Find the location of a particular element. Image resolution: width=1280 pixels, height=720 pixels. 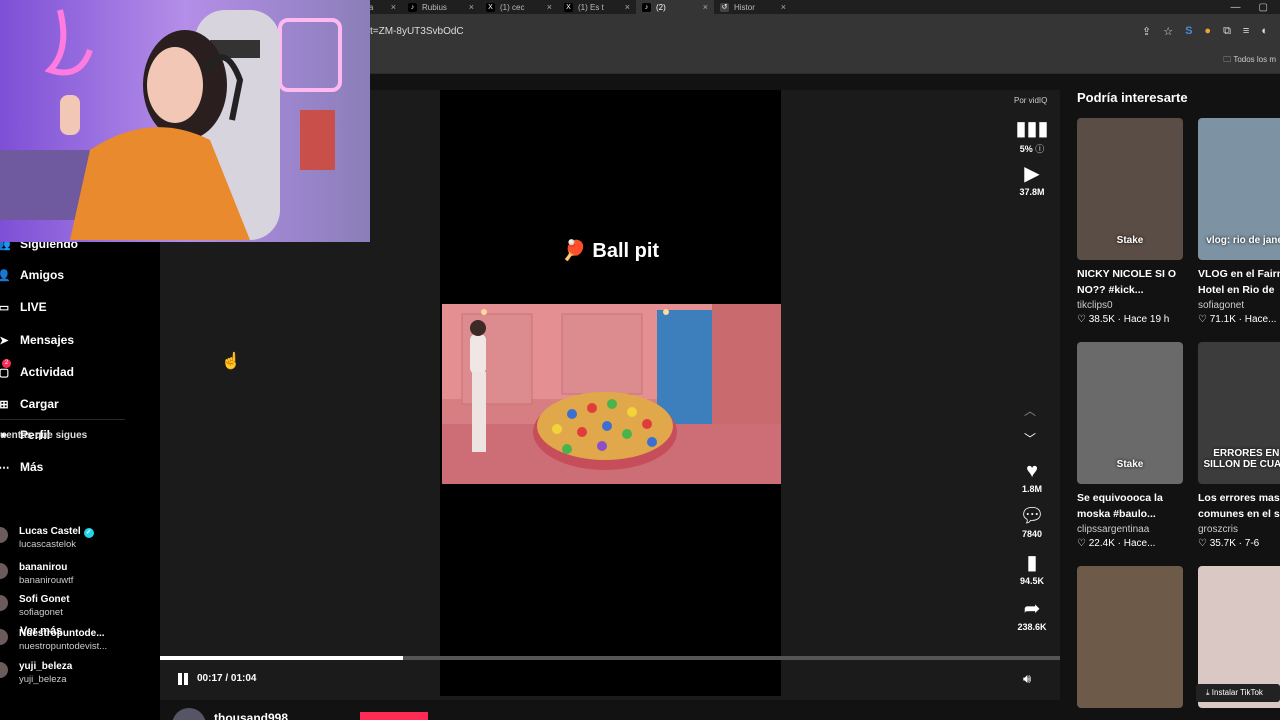

browser-tab: ♪ (2) × is located at coordinates (675, 7).